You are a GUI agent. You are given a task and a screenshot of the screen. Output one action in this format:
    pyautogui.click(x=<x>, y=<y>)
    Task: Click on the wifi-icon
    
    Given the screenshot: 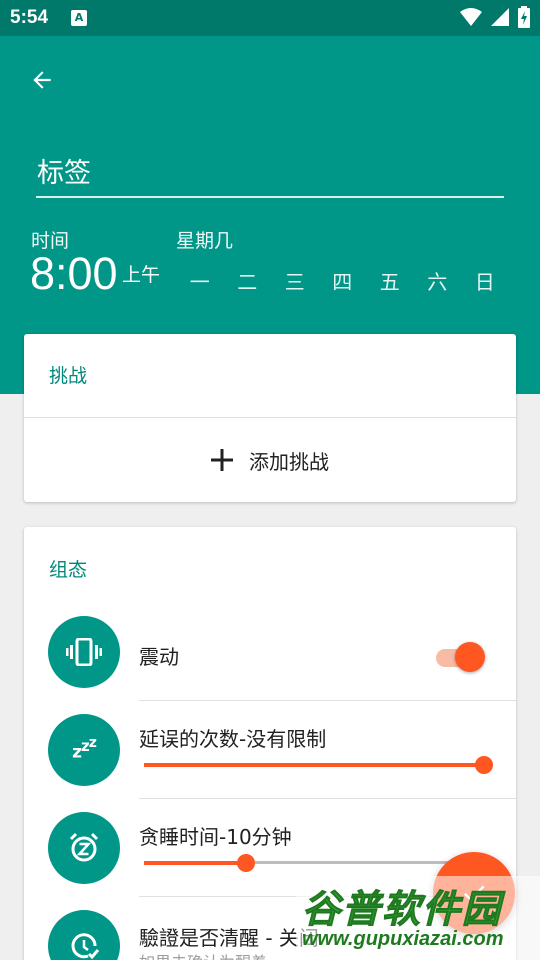 What is the action you would take?
    pyautogui.click(x=471, y=17)
    